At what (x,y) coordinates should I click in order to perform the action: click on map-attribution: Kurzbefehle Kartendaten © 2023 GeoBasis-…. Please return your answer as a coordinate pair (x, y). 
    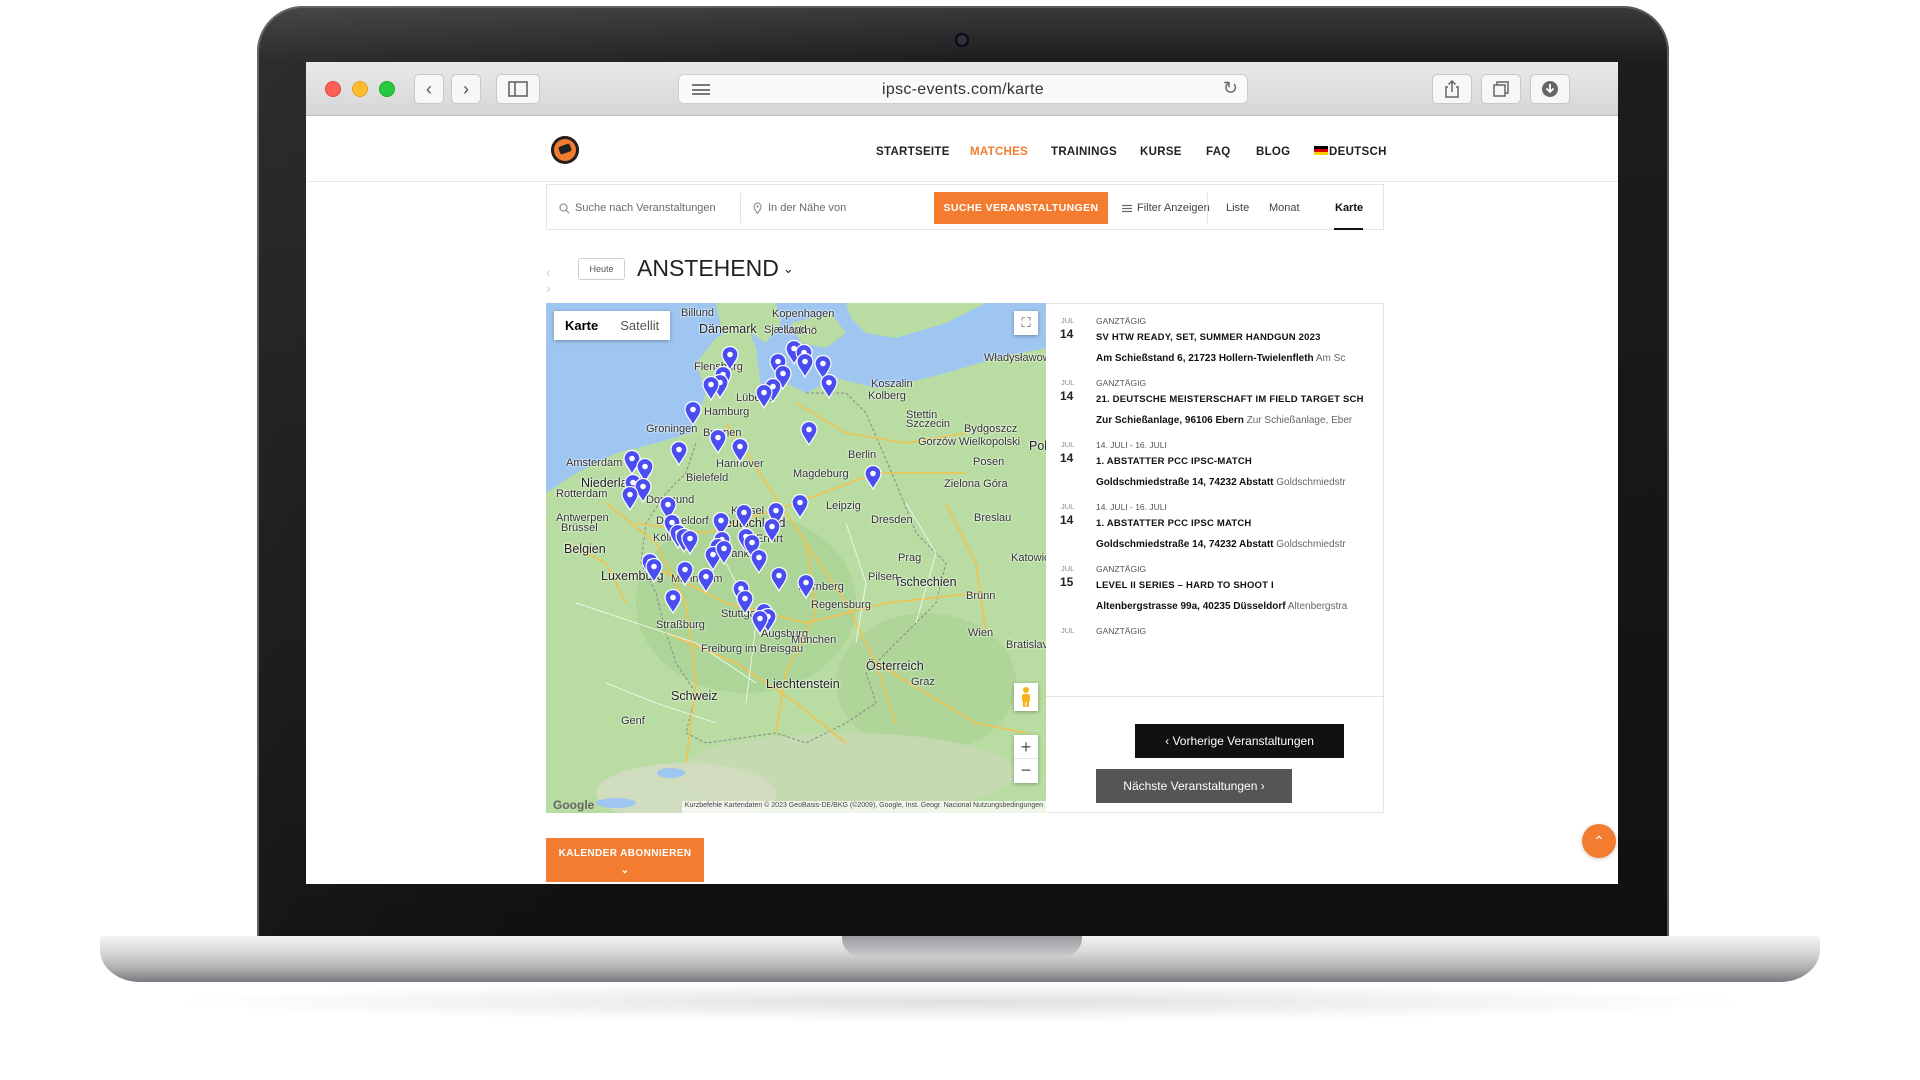
    Looking at the image, I should click on (863, 807).